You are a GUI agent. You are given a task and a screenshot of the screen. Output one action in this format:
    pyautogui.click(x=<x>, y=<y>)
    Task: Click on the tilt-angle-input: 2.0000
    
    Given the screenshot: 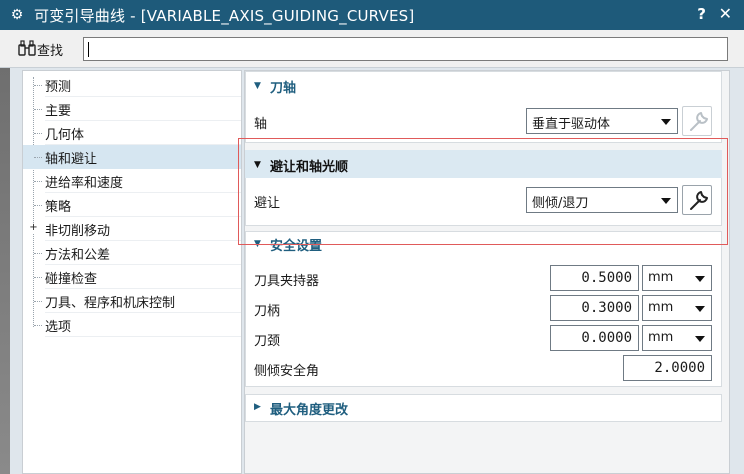 What is the action you would take?
    pyautogui.click(x=667, y=368)
    